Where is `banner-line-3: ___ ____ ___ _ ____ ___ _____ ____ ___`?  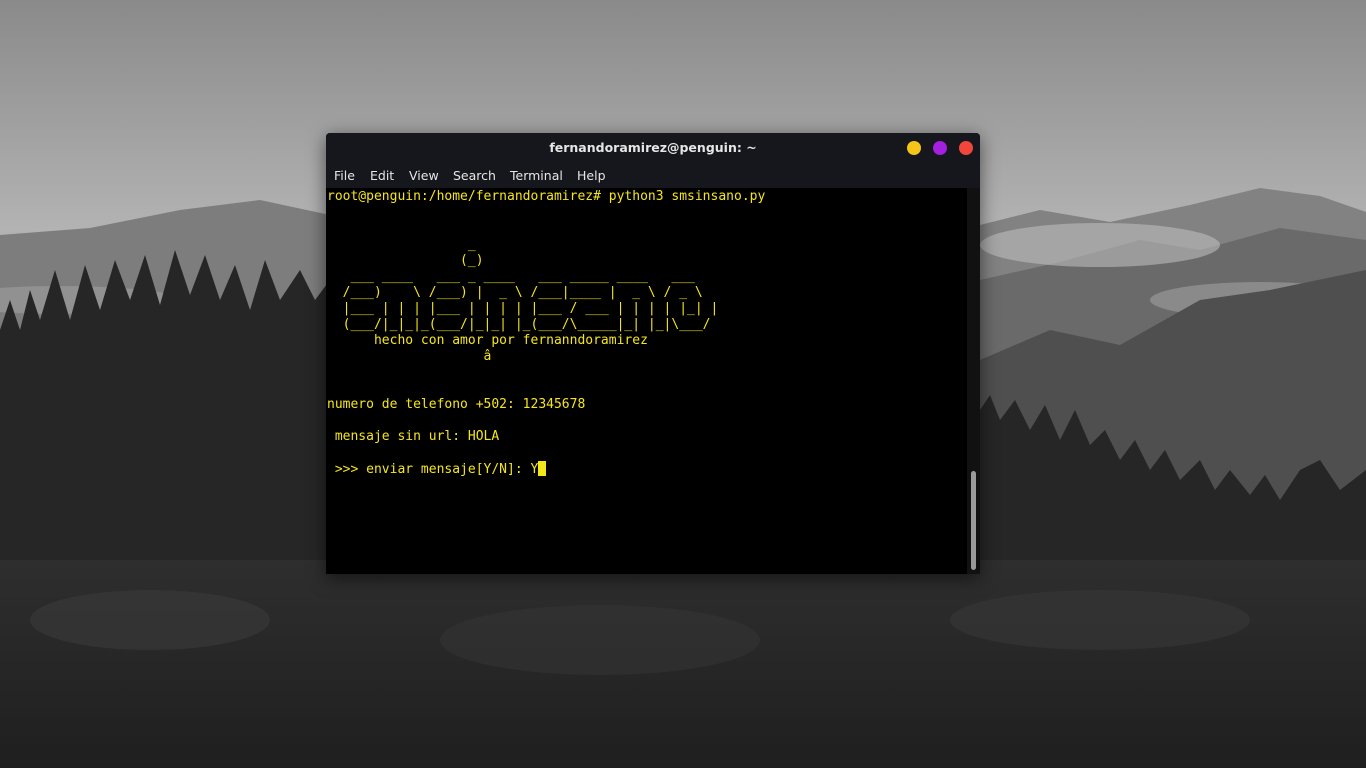 banner-line-3: ___ ____ ___ _ ____ ___ _____ ____ ___ is located at coordinates (511, 276).